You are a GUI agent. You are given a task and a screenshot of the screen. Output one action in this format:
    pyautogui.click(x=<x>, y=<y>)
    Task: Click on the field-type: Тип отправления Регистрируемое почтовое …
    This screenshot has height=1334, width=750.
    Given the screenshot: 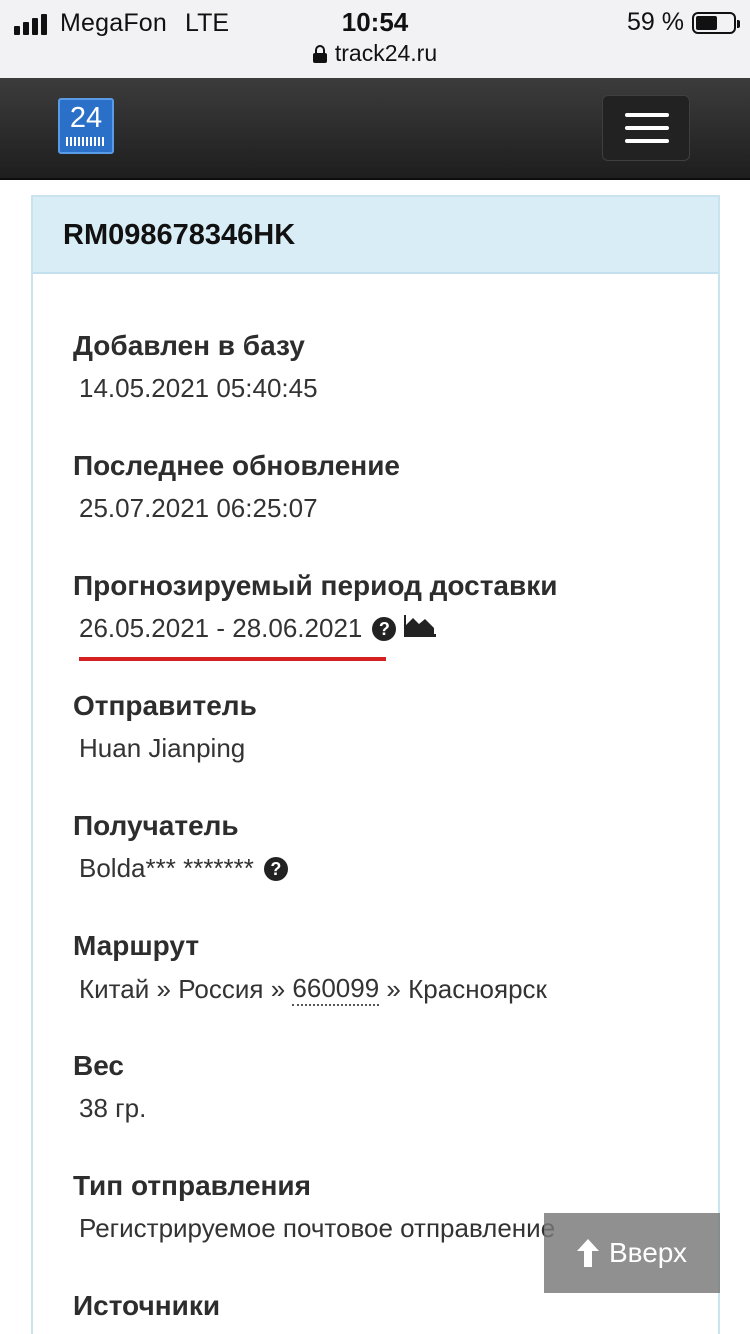 What is the action you would take?
    pyautogui.click(x=314, y=1206)
    